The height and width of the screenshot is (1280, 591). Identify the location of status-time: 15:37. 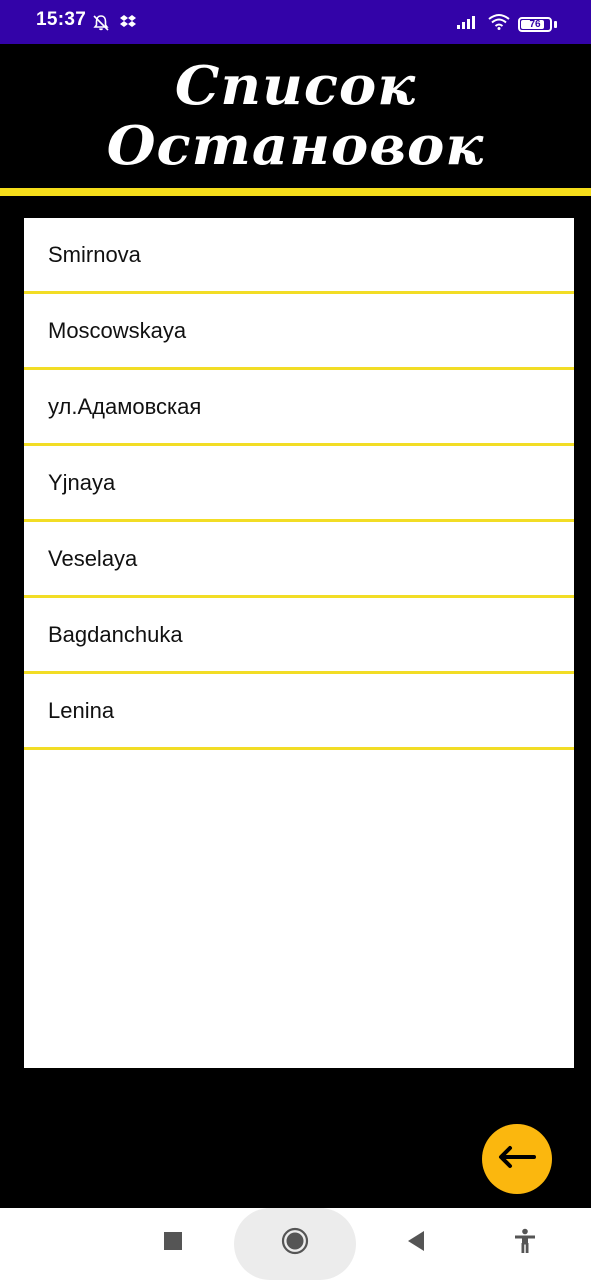
(61, 19).